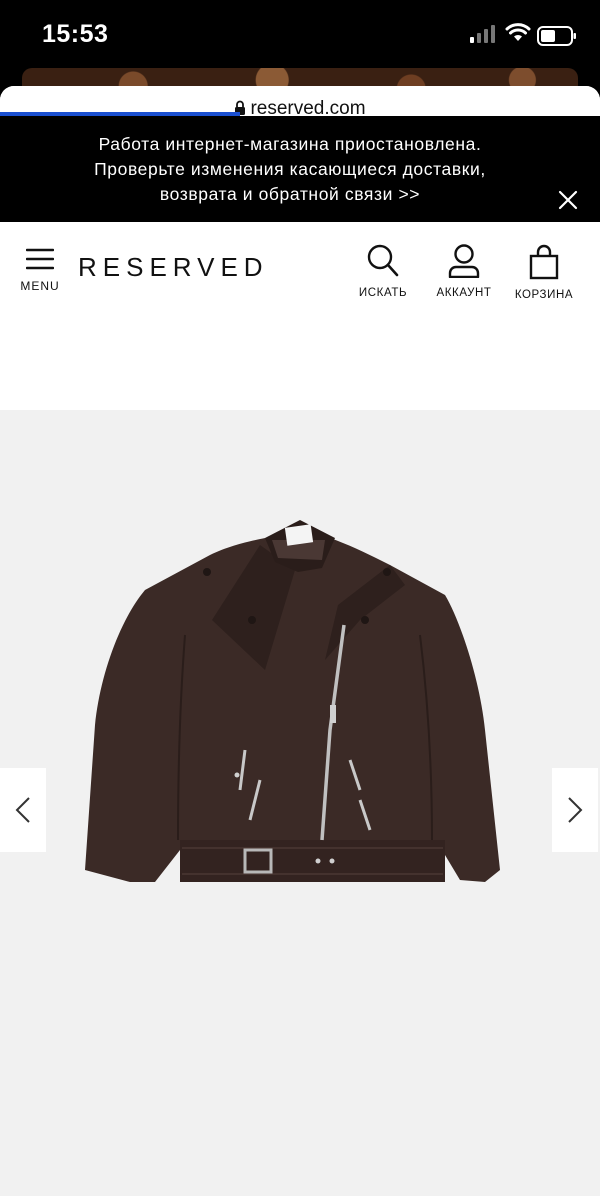 This screenshot has width=600, height=1196. Describe the element at coordinates (464, 263) in the screenshot. I see `user-icon` at that location.